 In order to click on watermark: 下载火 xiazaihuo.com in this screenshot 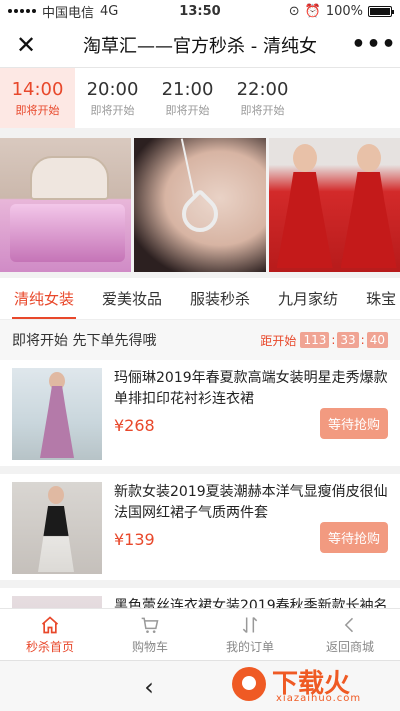, I will do `click(312, 686)`.